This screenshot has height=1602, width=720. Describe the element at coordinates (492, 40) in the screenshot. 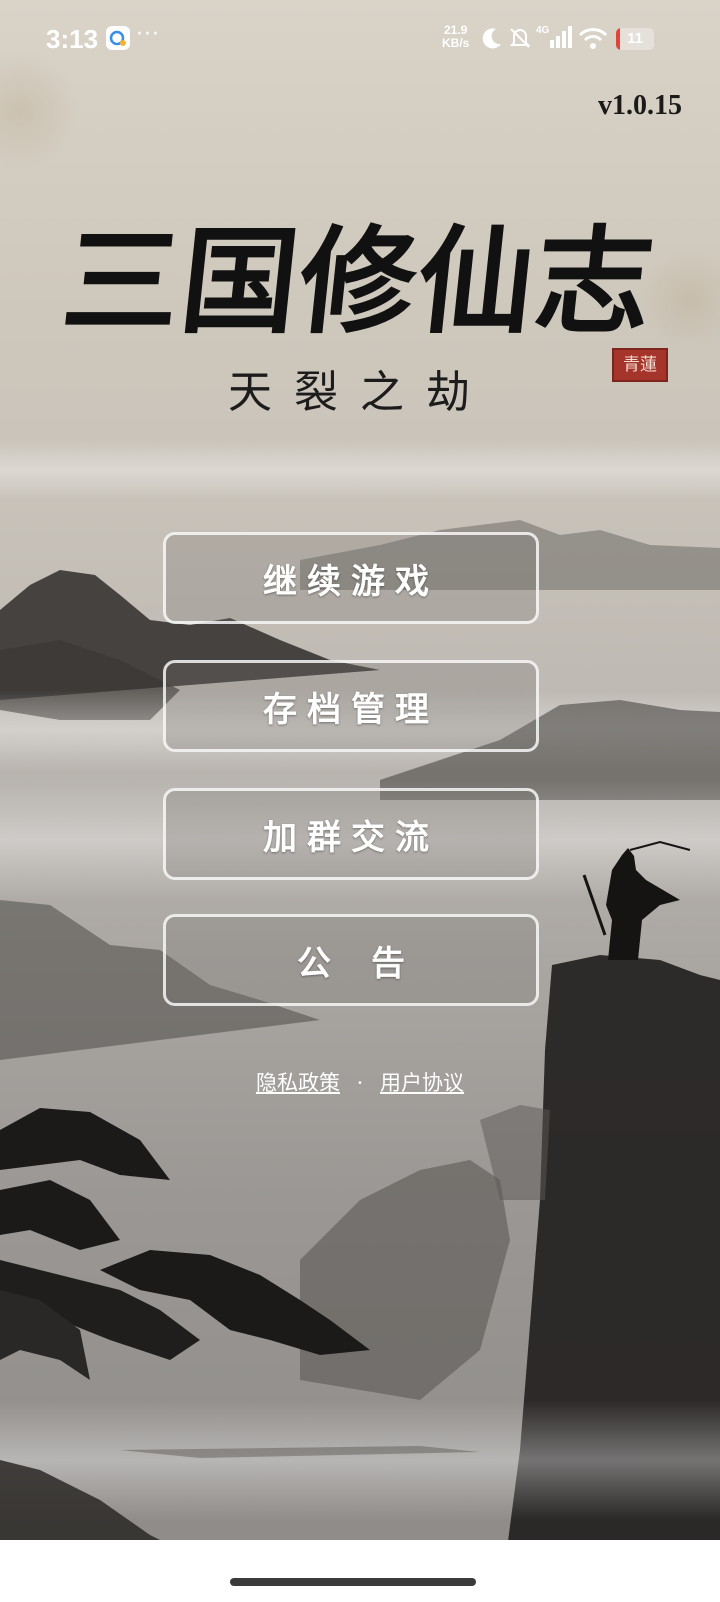

I see `moon-icon` at that location.